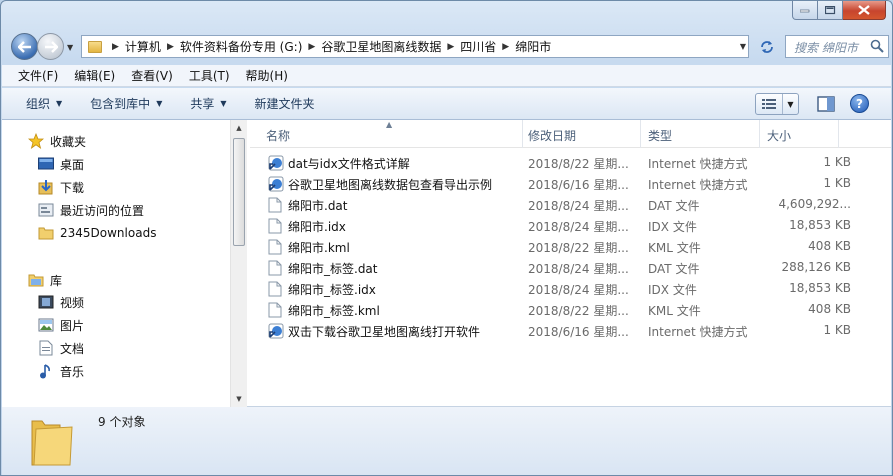 The image size is (893, 476). Describe the element at coordinates (767, 46) in the screenshot. I see `refresh-button` at that location.